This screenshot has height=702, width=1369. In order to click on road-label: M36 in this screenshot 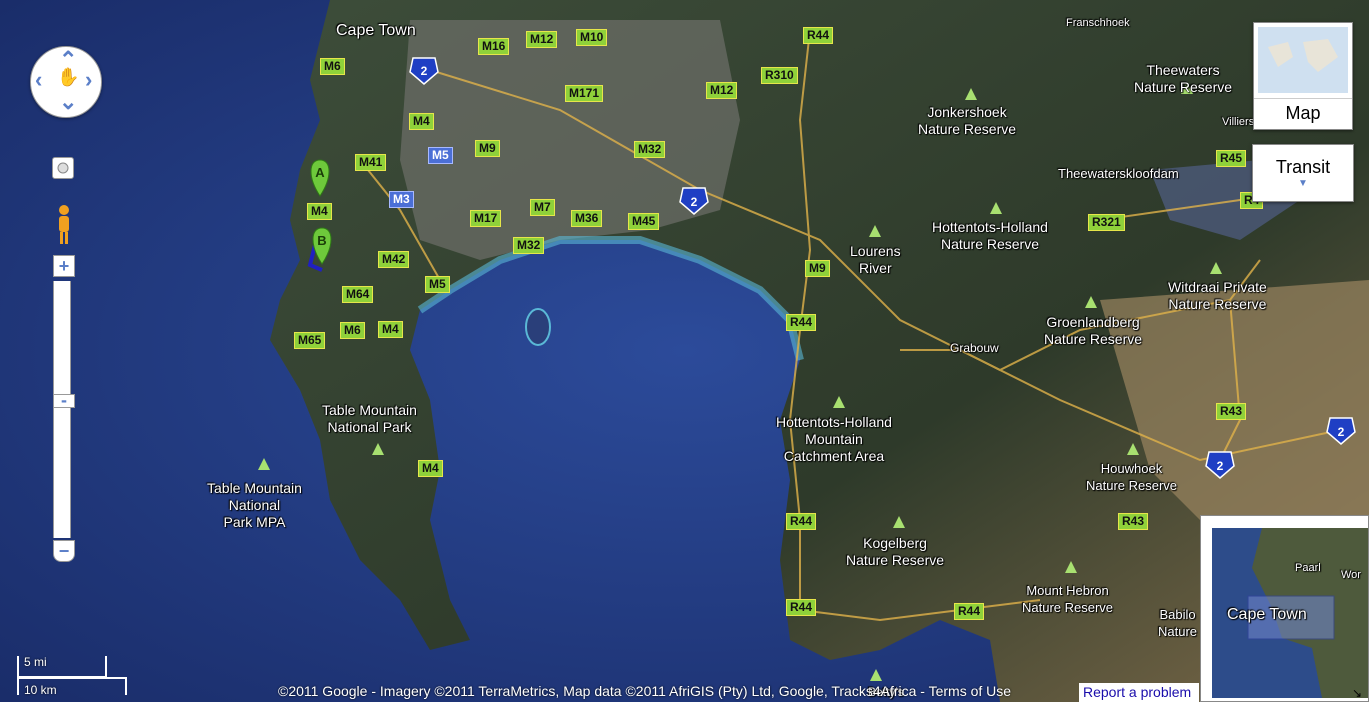, I will do `click(587, 218)`.